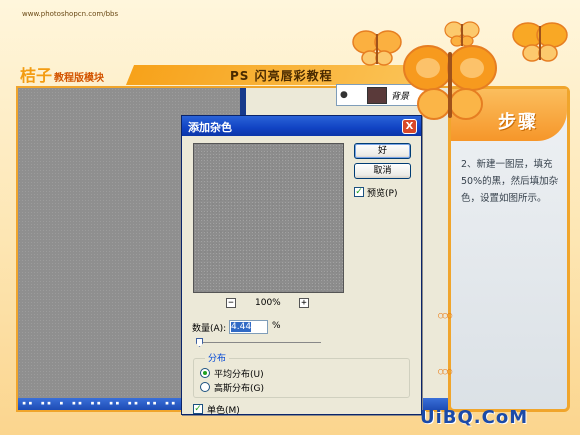 The image size is (580, 435). Describe the element at coordinates (210, 127) in the screenshot. I see `dialog-title: 添加杂色` at that location.